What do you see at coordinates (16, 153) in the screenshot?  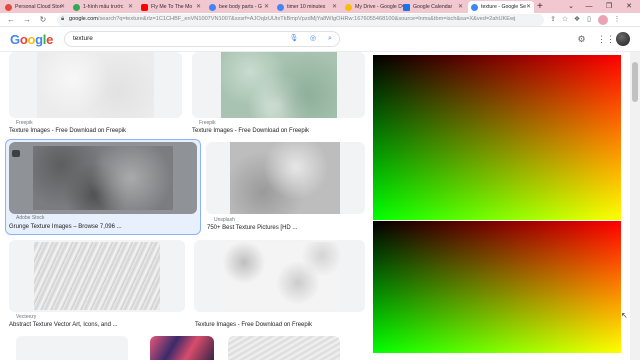 I see `image-badge-icon` at bounding box center [16, 153].